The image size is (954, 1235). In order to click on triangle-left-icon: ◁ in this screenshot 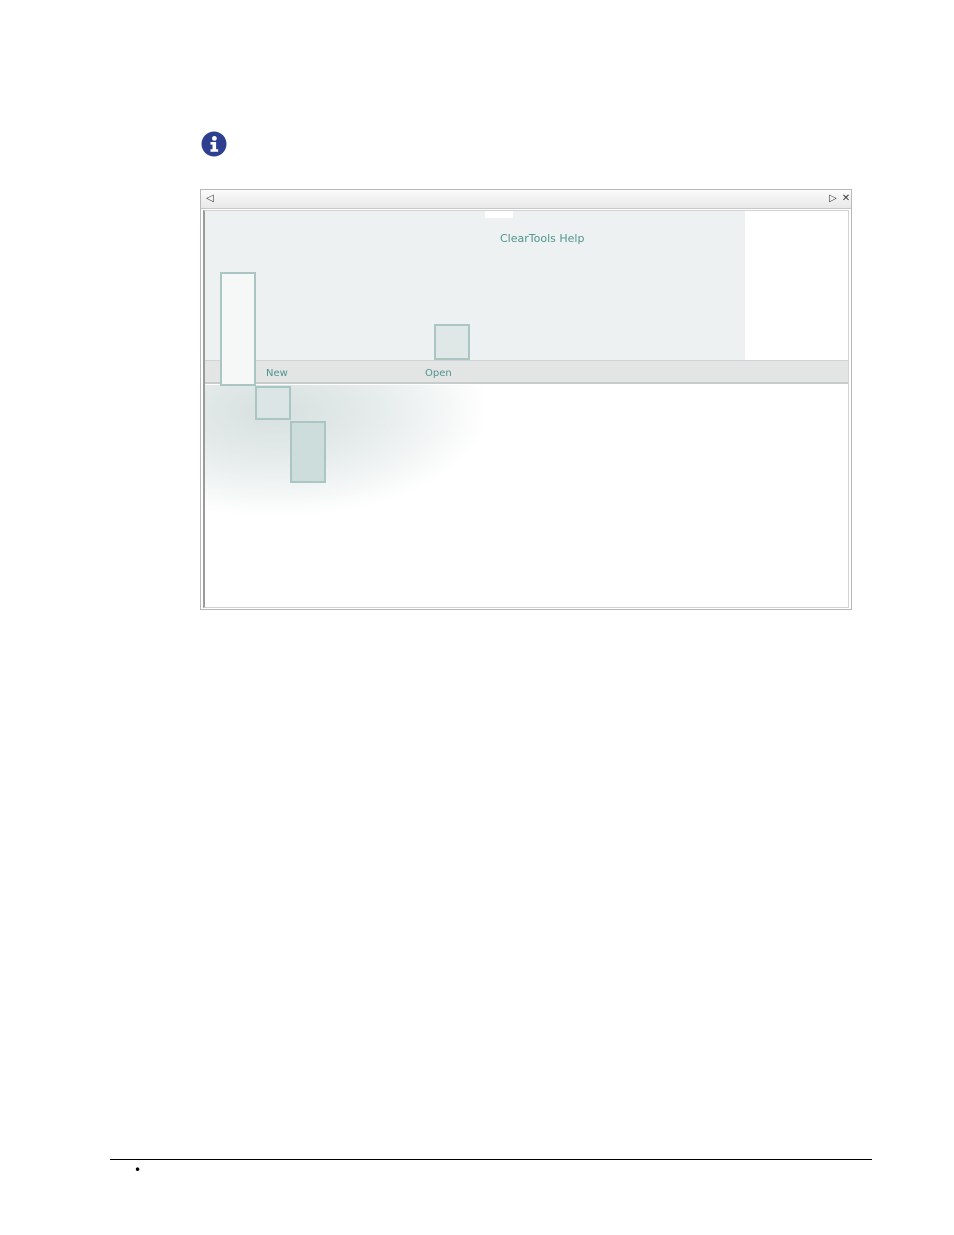, I will do `click(210, 199)`.